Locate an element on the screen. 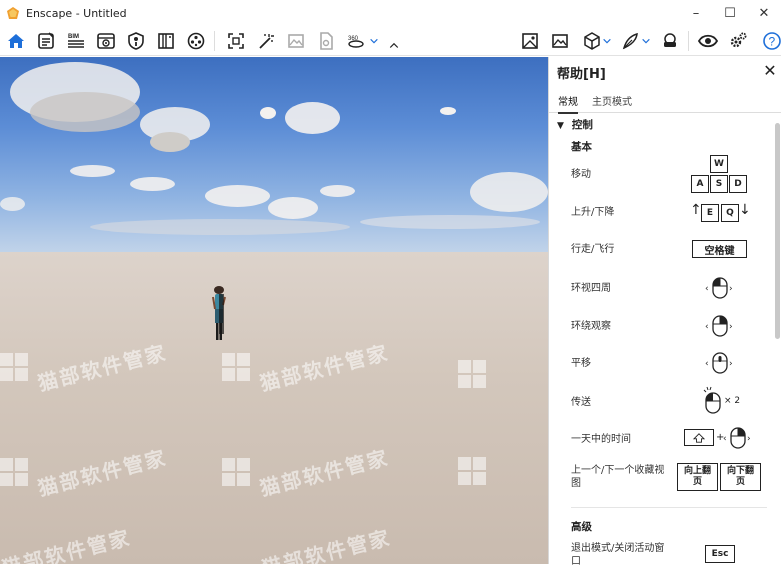 This screenshot has width=781, height=568. key-e: E is located at coordinates (710, 213).